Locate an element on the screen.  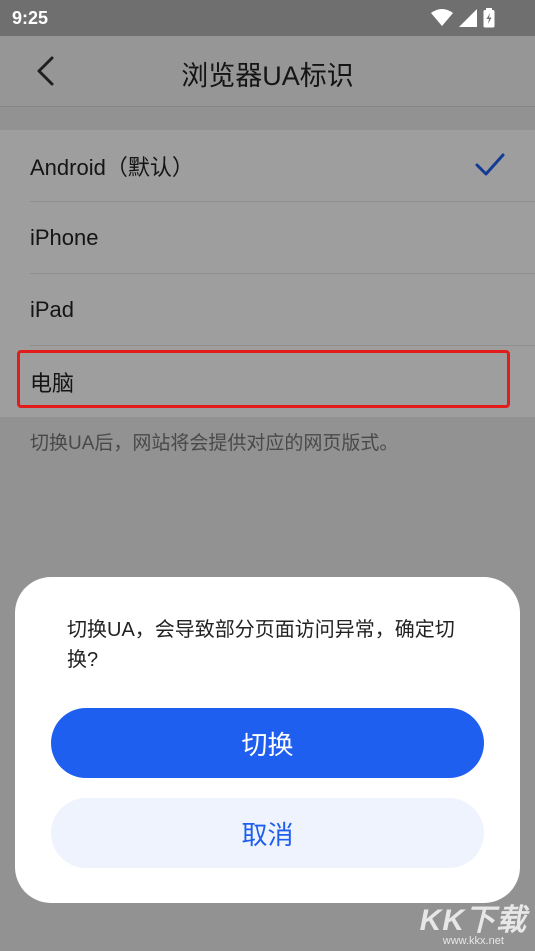
confirm-switch-button: 切换 is located at coordinates (267, 743).